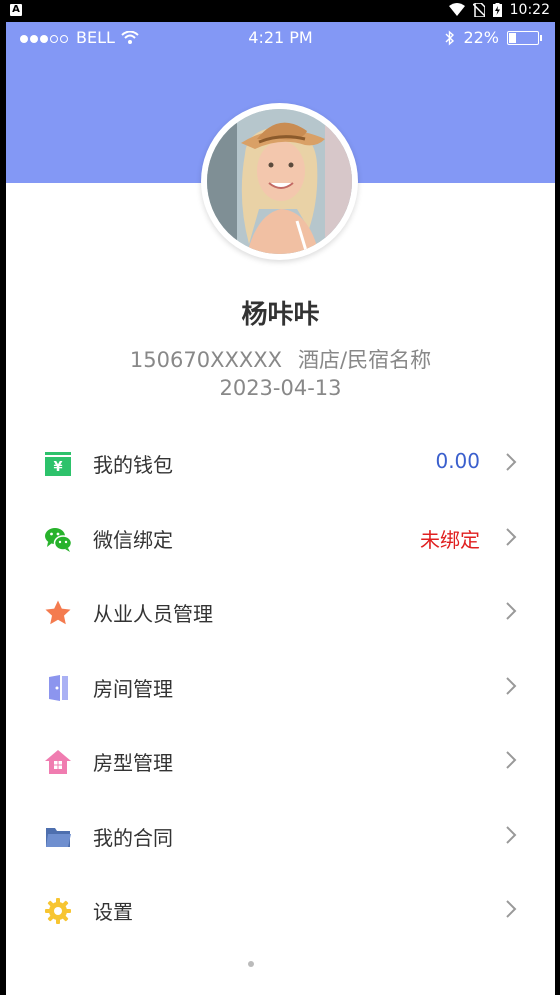 The width and height of the screenshot is (560, 995). What do you see at coordinates (280, 760) in the screenshot?
I see `menu-item-room-type-management: 房型管理` at bounding box center [280, 760].